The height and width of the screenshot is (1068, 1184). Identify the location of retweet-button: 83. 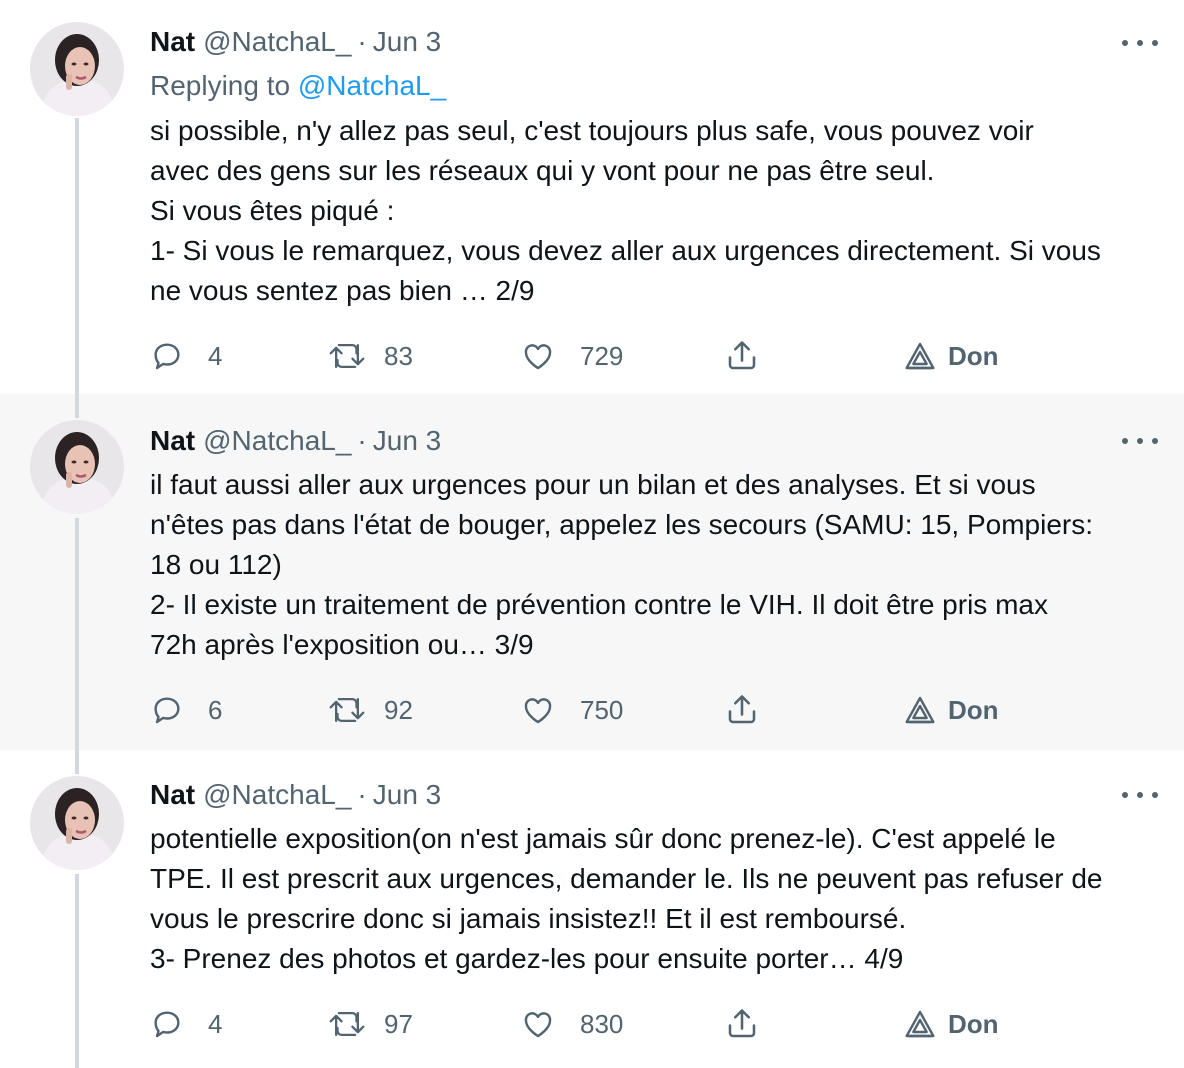
(370, 356).